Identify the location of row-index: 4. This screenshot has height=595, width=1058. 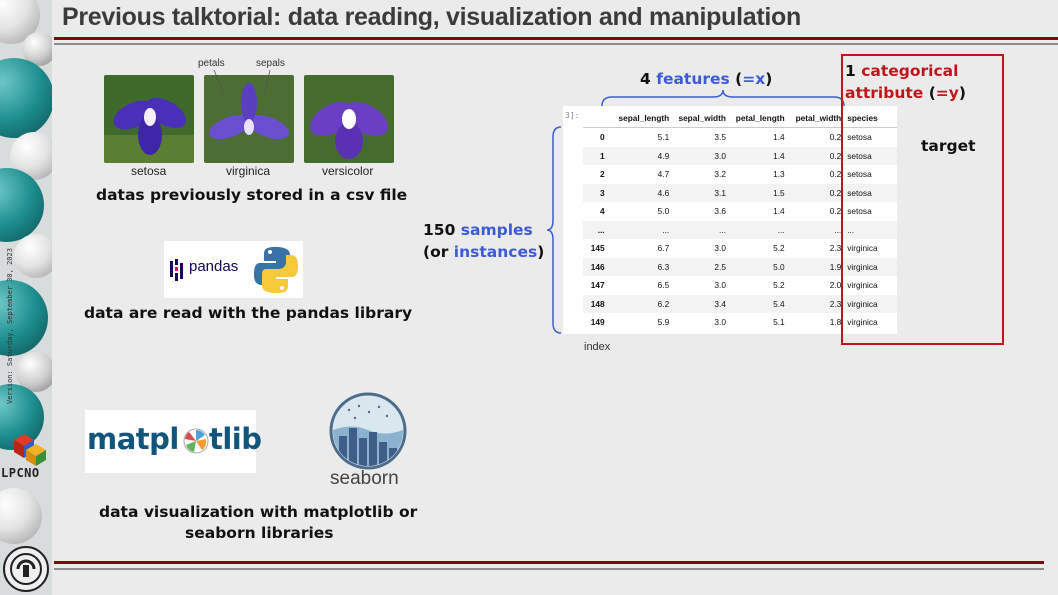
(602, 211).